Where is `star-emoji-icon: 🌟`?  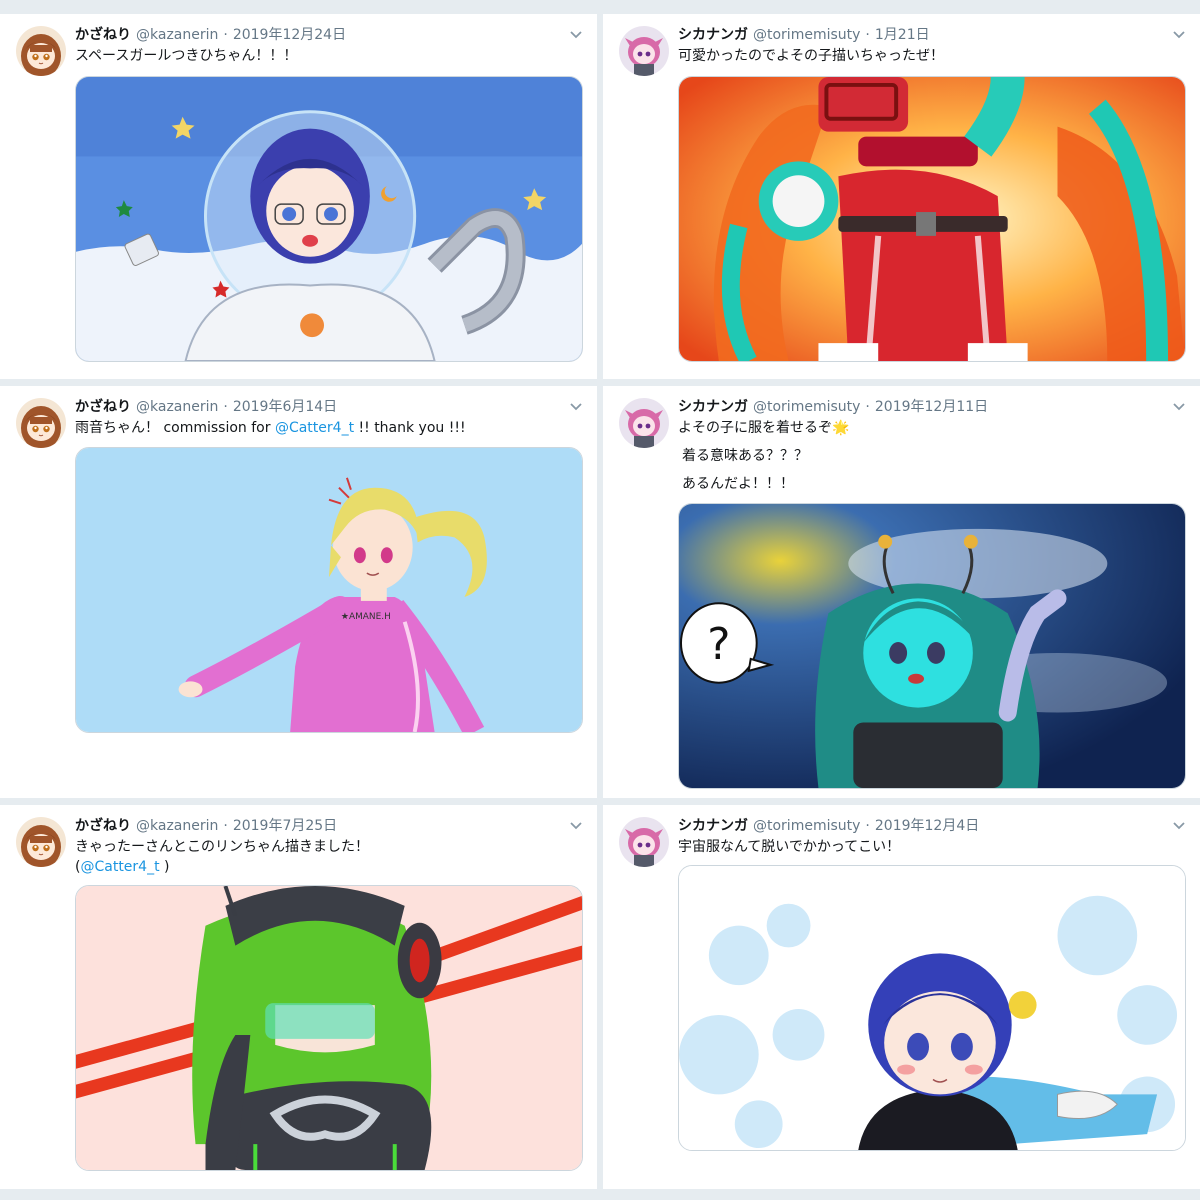 star-emoji-icon: 🌟 is located at coordinates (841, 428).